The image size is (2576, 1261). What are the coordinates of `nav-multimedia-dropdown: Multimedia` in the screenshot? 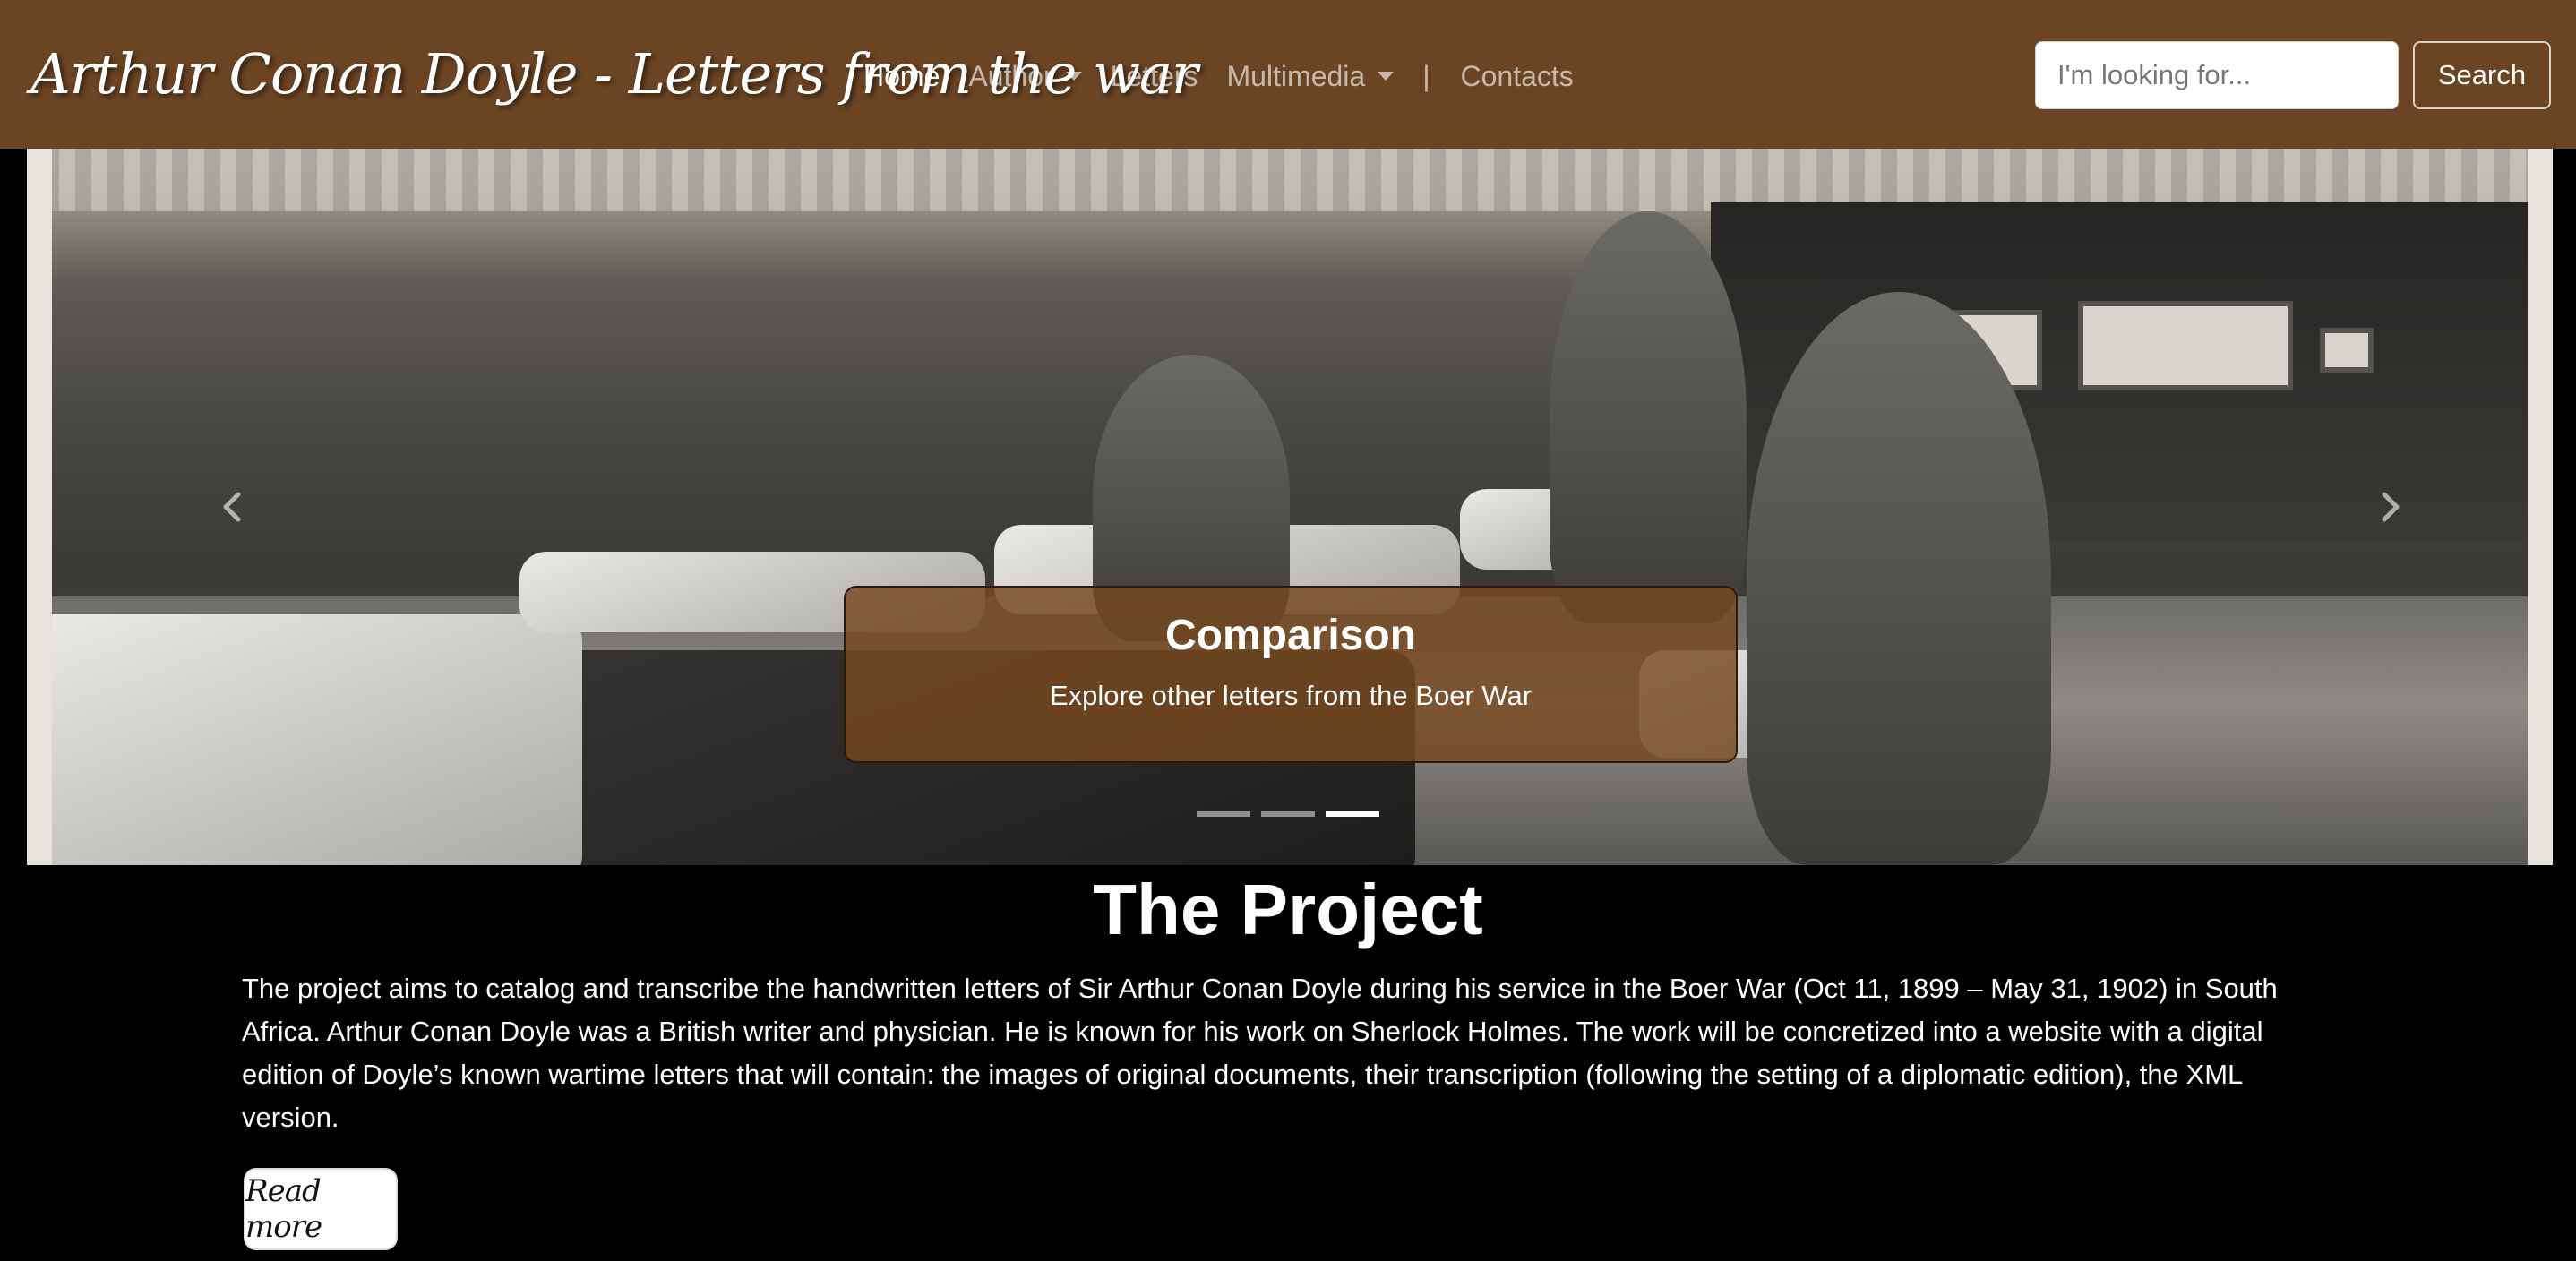 It's located at (1310, 76).